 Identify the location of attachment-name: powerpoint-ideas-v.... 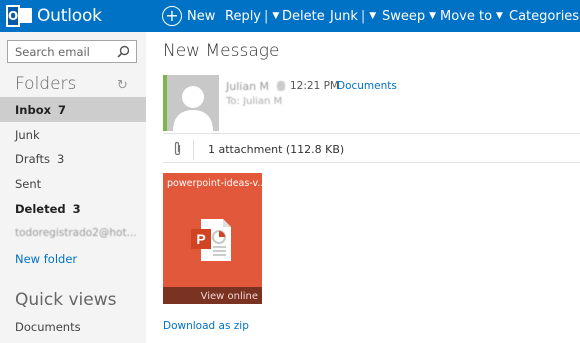
(214, 183).